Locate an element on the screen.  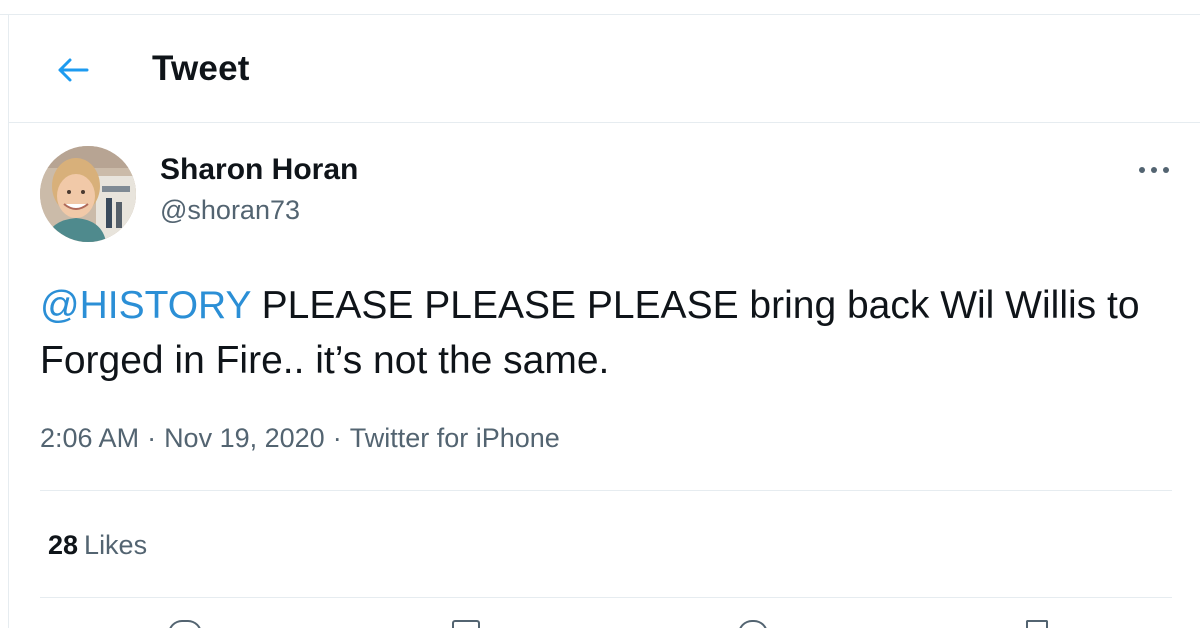
author-display-name: Sharon Horan is located at coordinates (259, 170).